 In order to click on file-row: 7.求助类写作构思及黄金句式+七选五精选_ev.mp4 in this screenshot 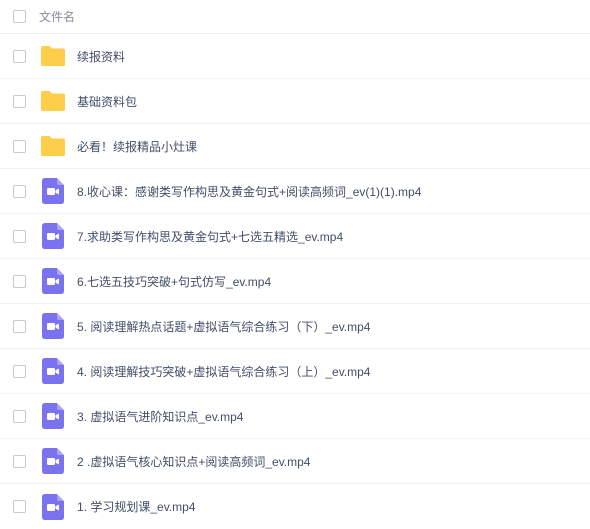, I will do `click(295, 236)`.